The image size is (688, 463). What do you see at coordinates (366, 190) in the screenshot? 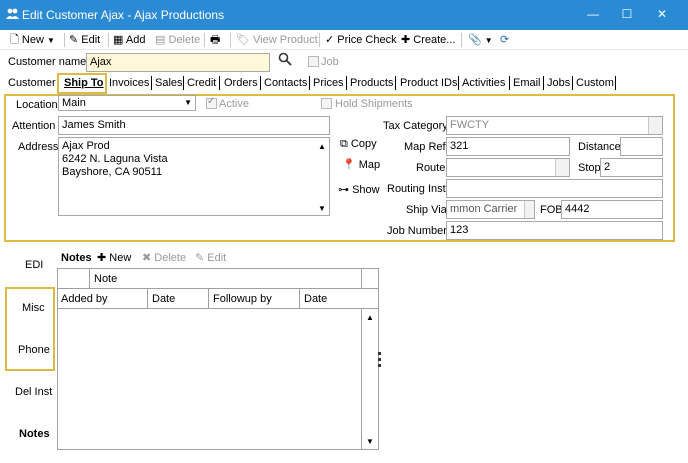
I see `show-label: Show` at bounding box center [366, 190].